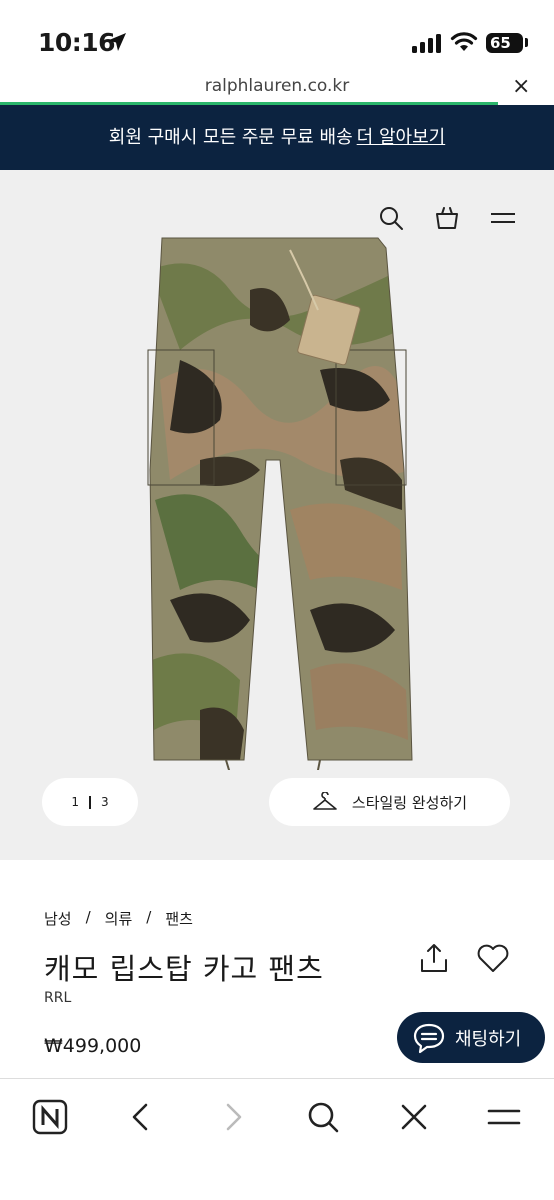 The height and width of the screenshot is (1200, 554). I want to click on complete-the-look-button: 스타일링 완성하기, so click(389, 802).